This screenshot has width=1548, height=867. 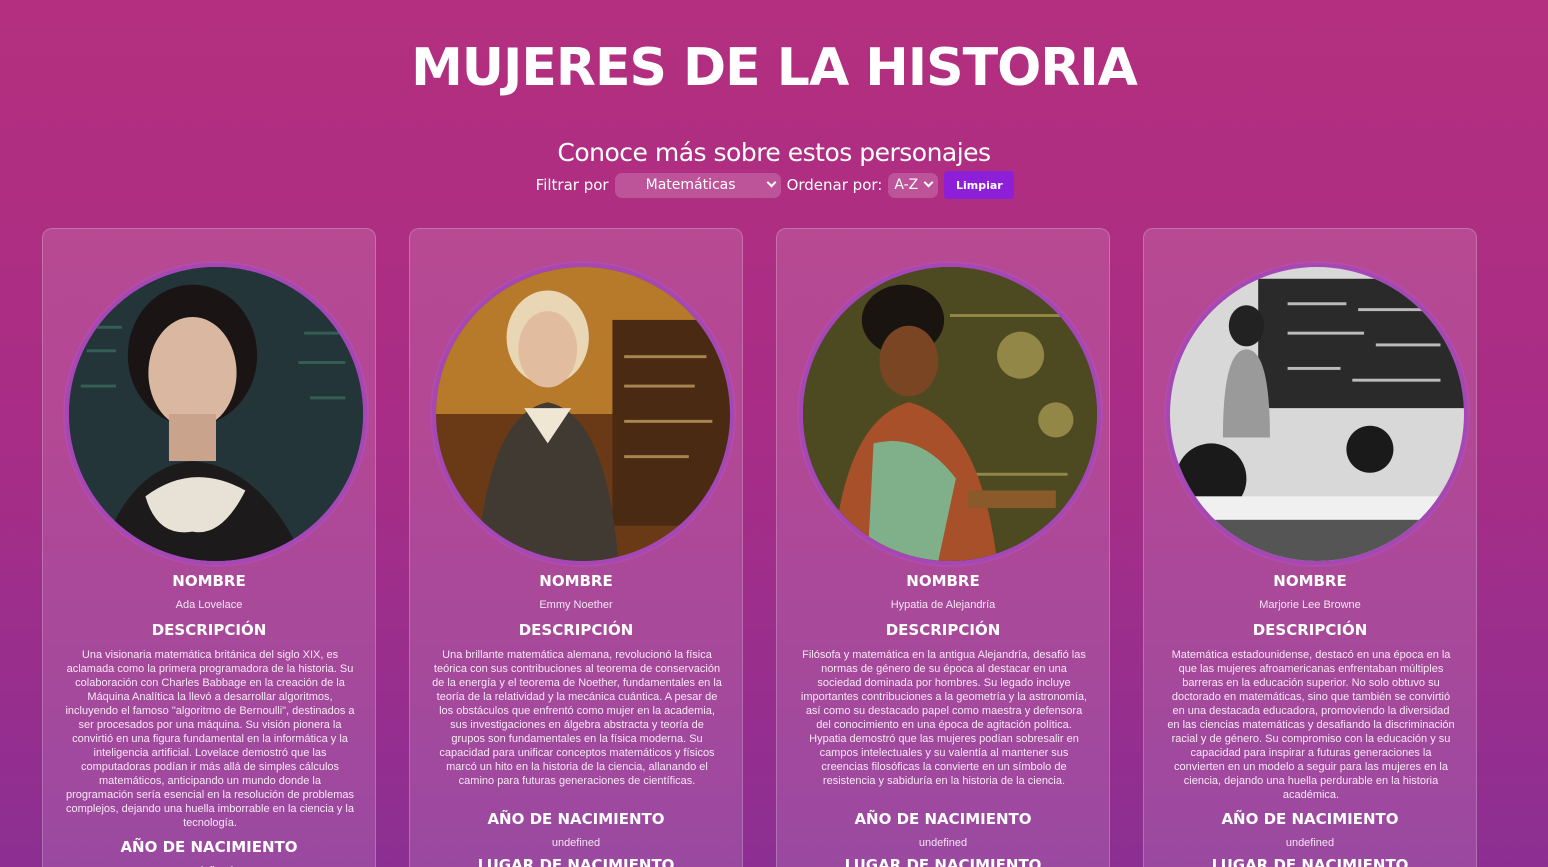 I want to click on order-label: Ordenar por:, so click(x=834, y=185).